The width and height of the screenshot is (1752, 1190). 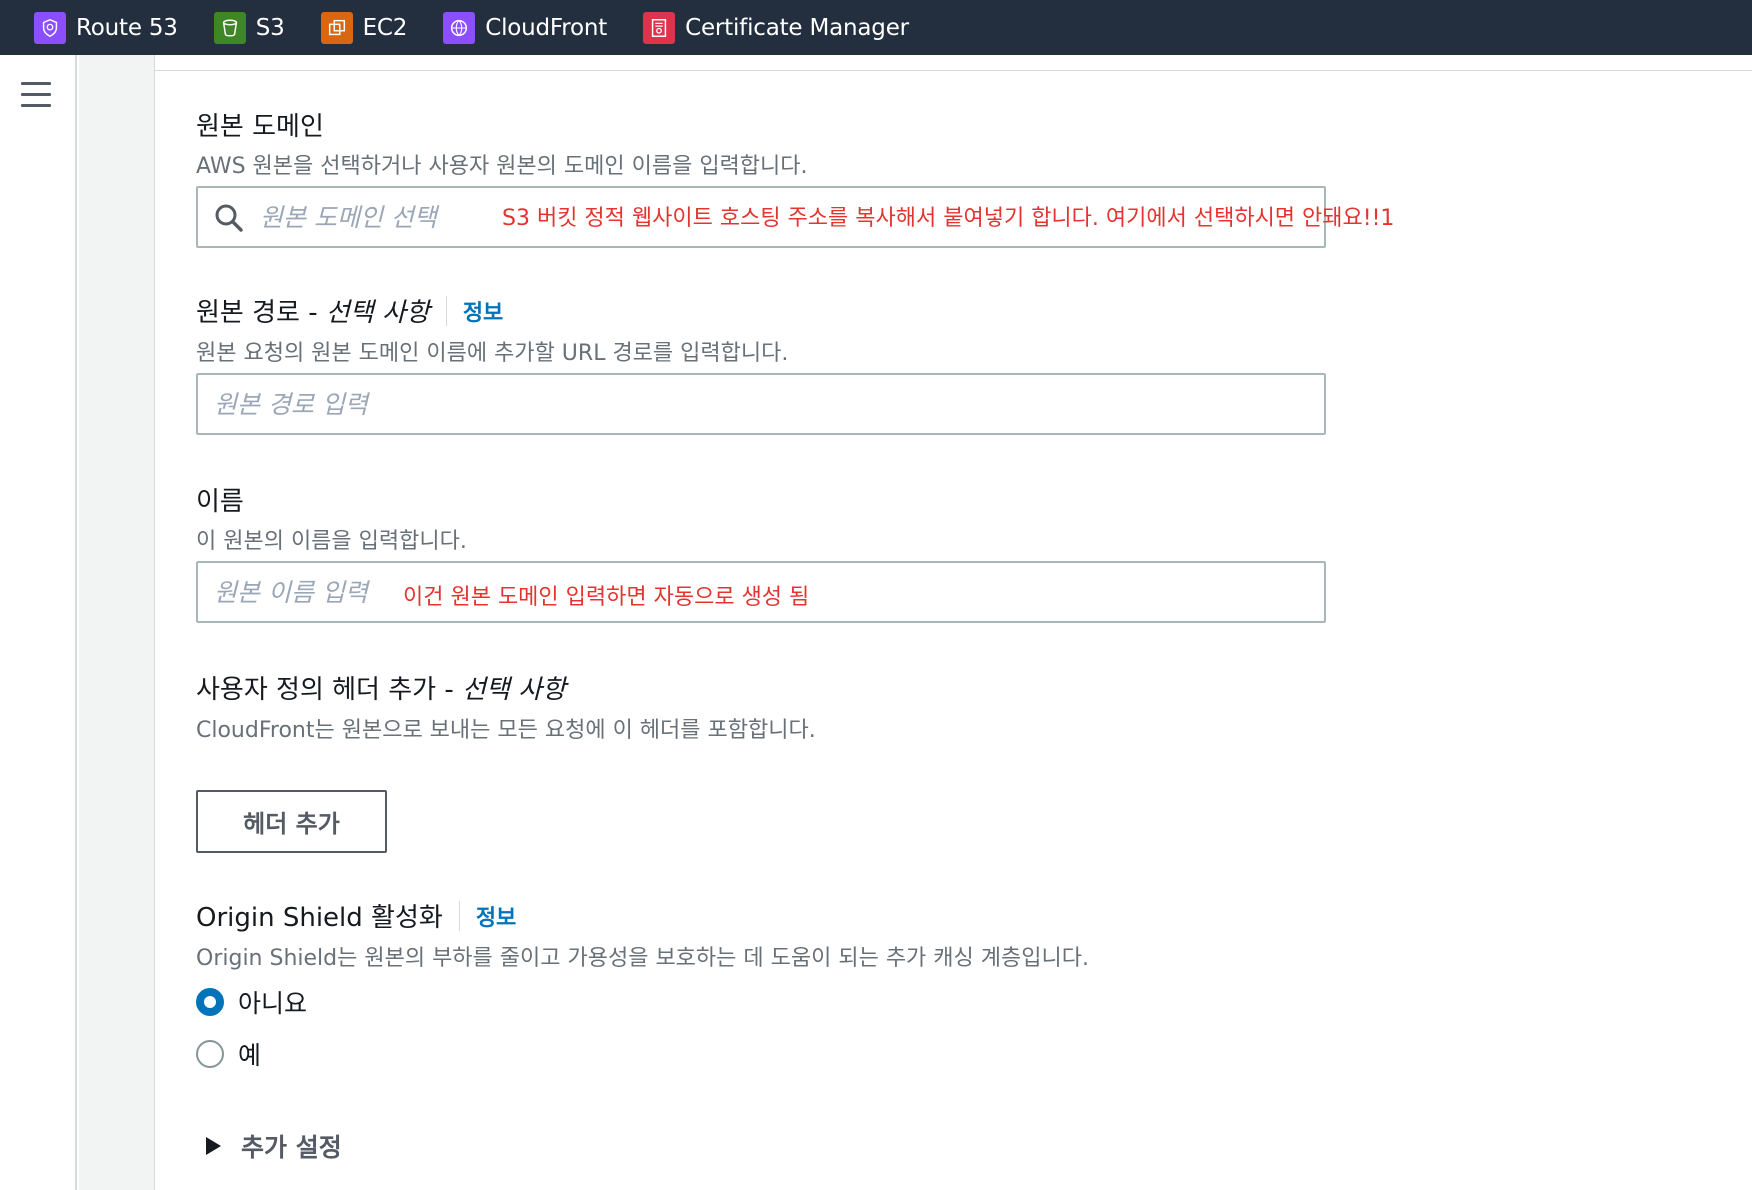 I want to click on service-label: Certificate Manager, so click(x=797, y=27).